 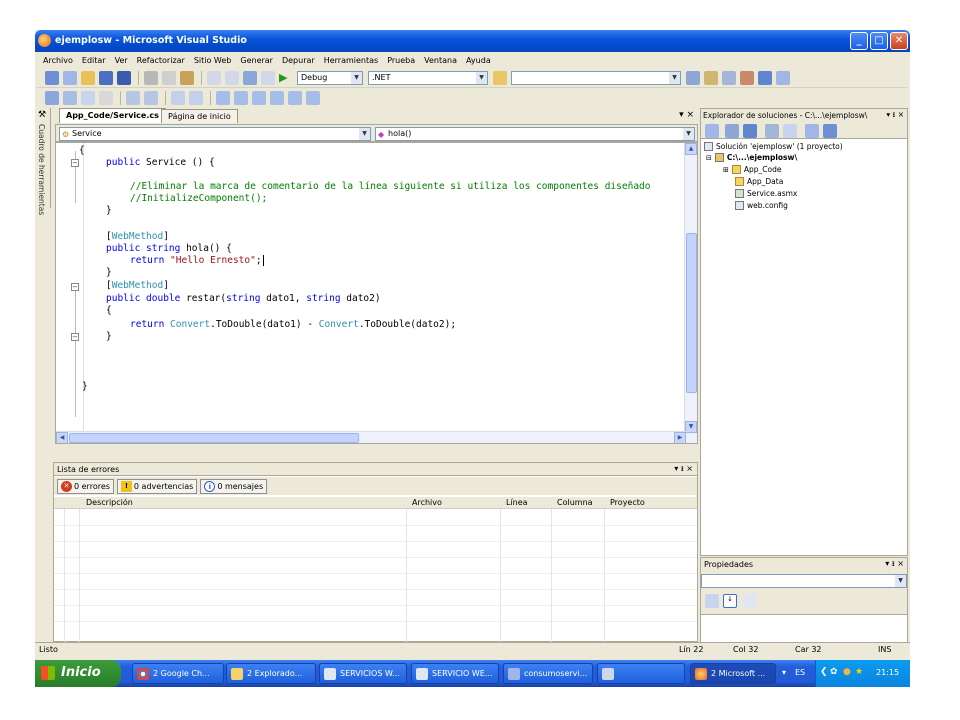 I want to click on menu-ventana: Ventana, so click(x=440, y=60).